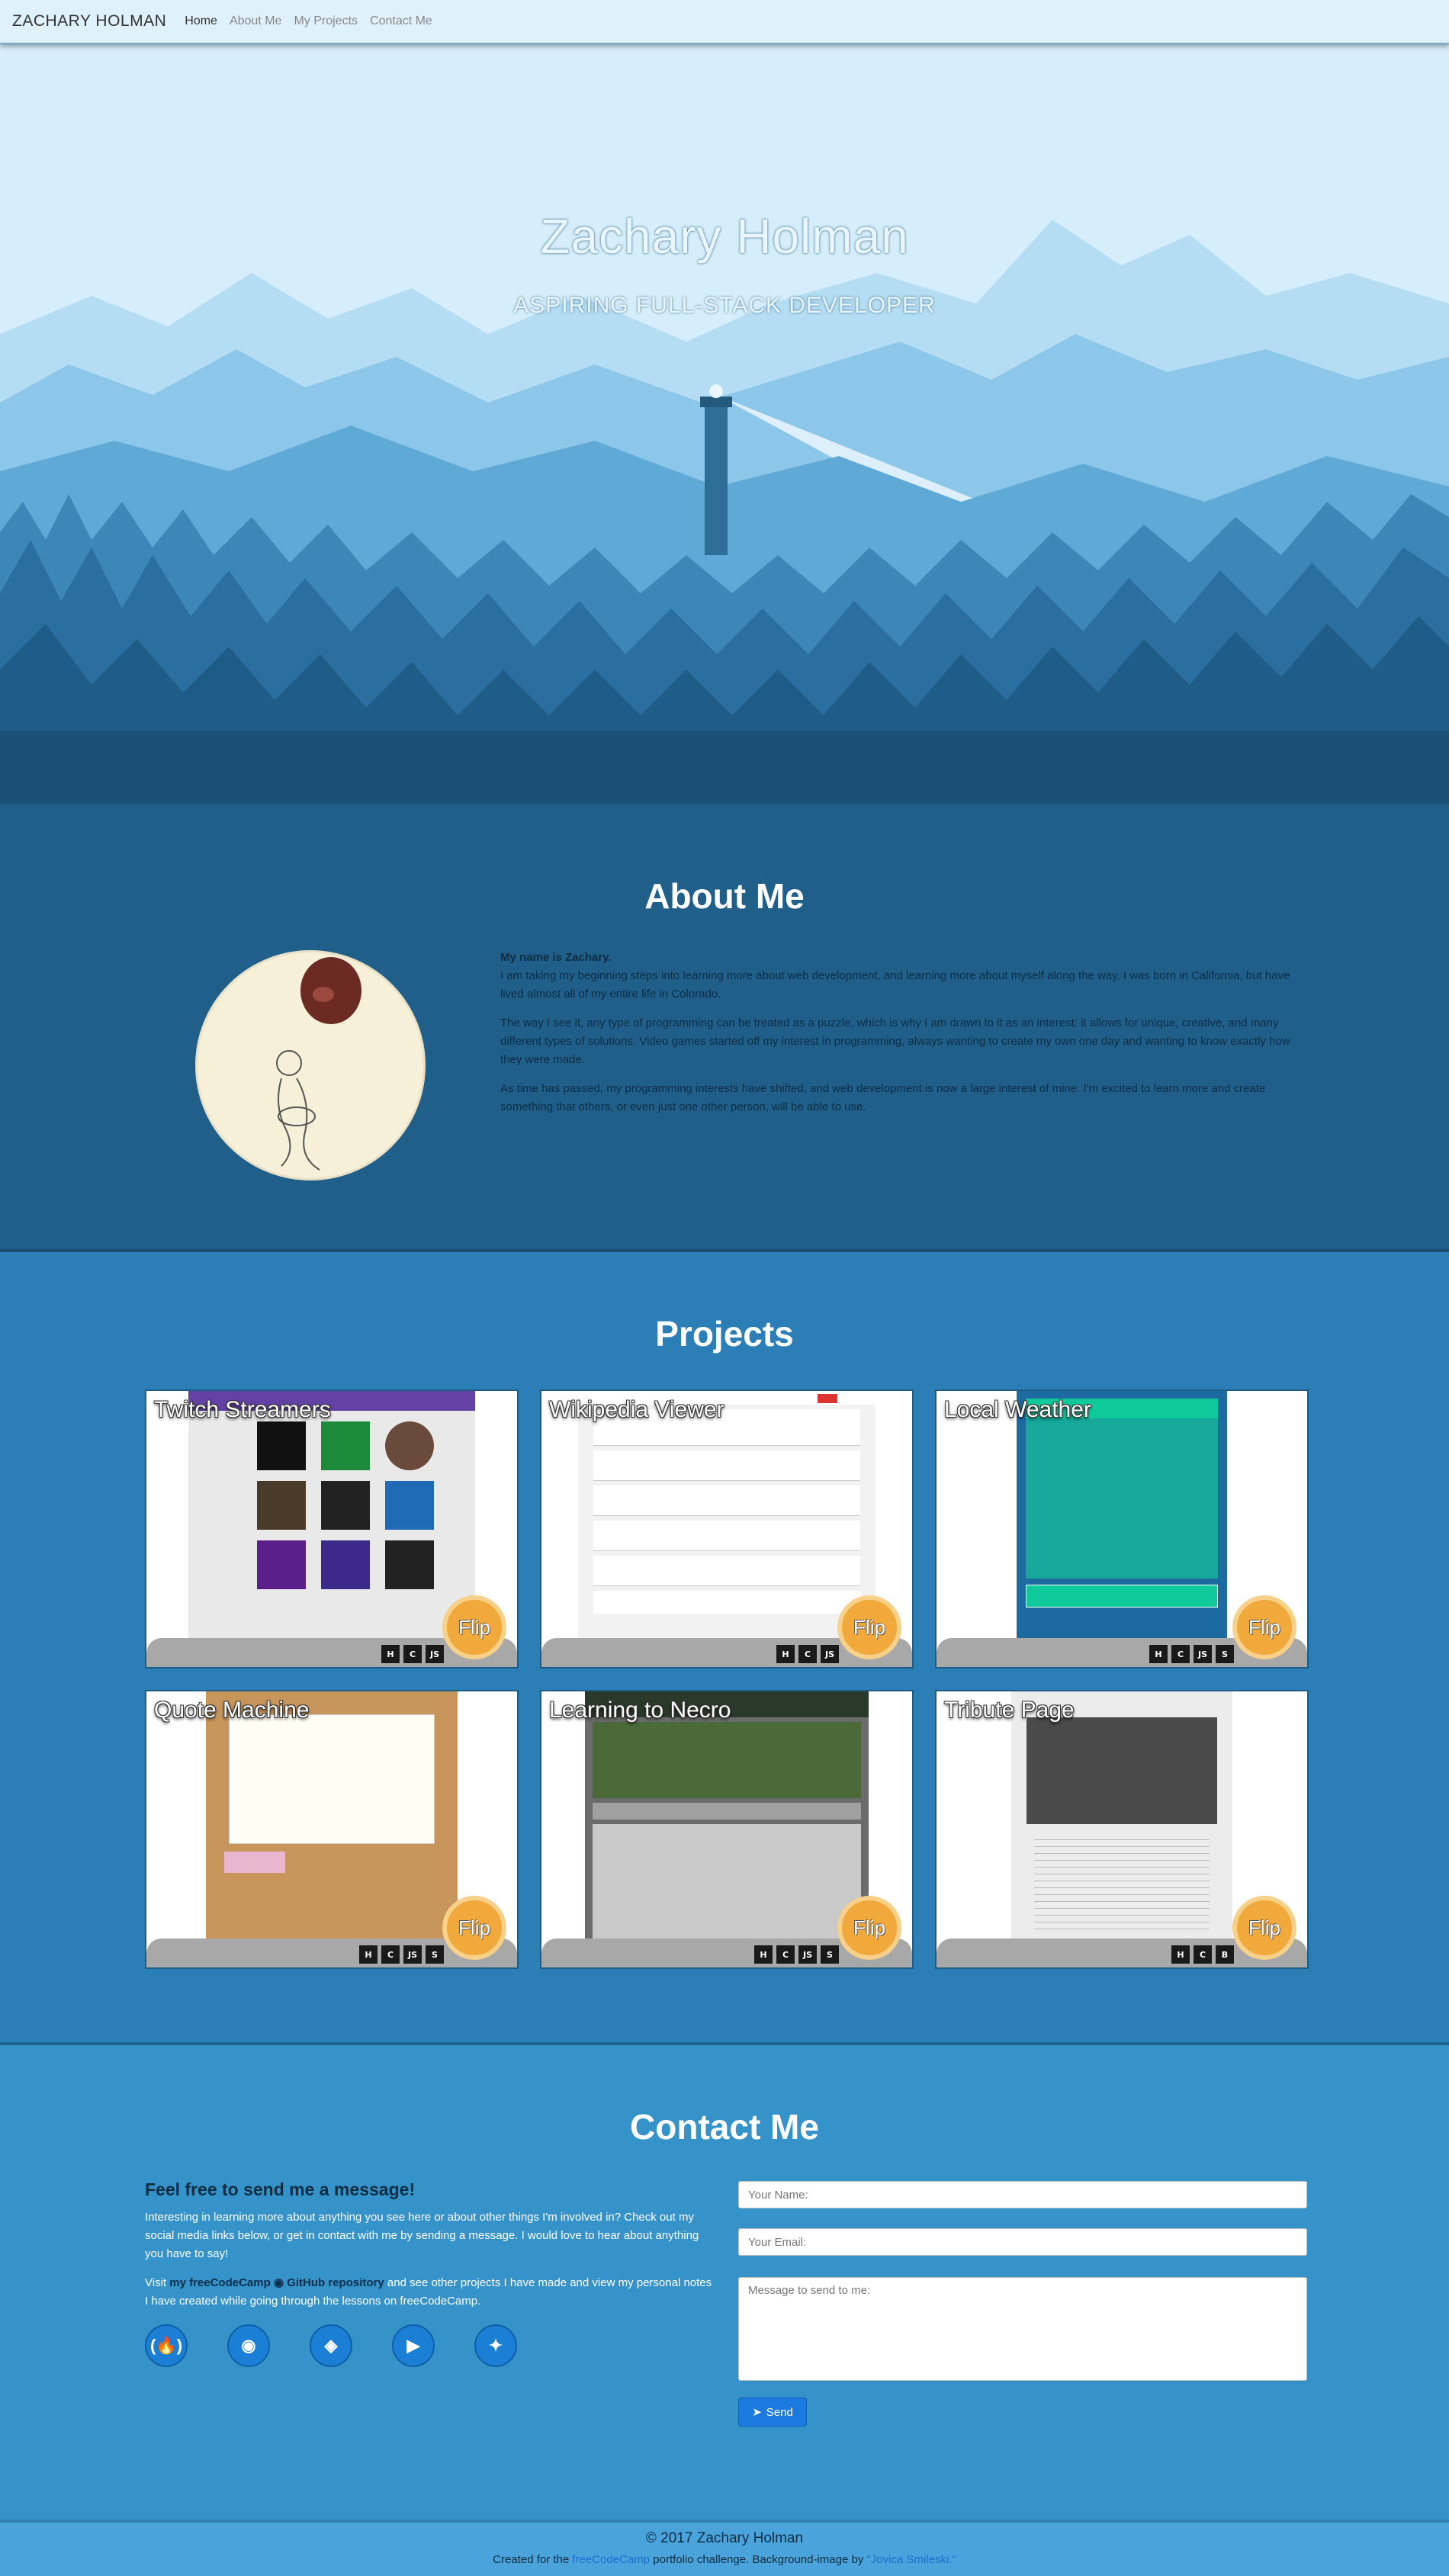 The width and height of the screenshot is (1449, 2576). What do you see at coordinates (326, 21) in the screenshot?
I see `nav-projects: My Projects` at bounding box center [326, 21].